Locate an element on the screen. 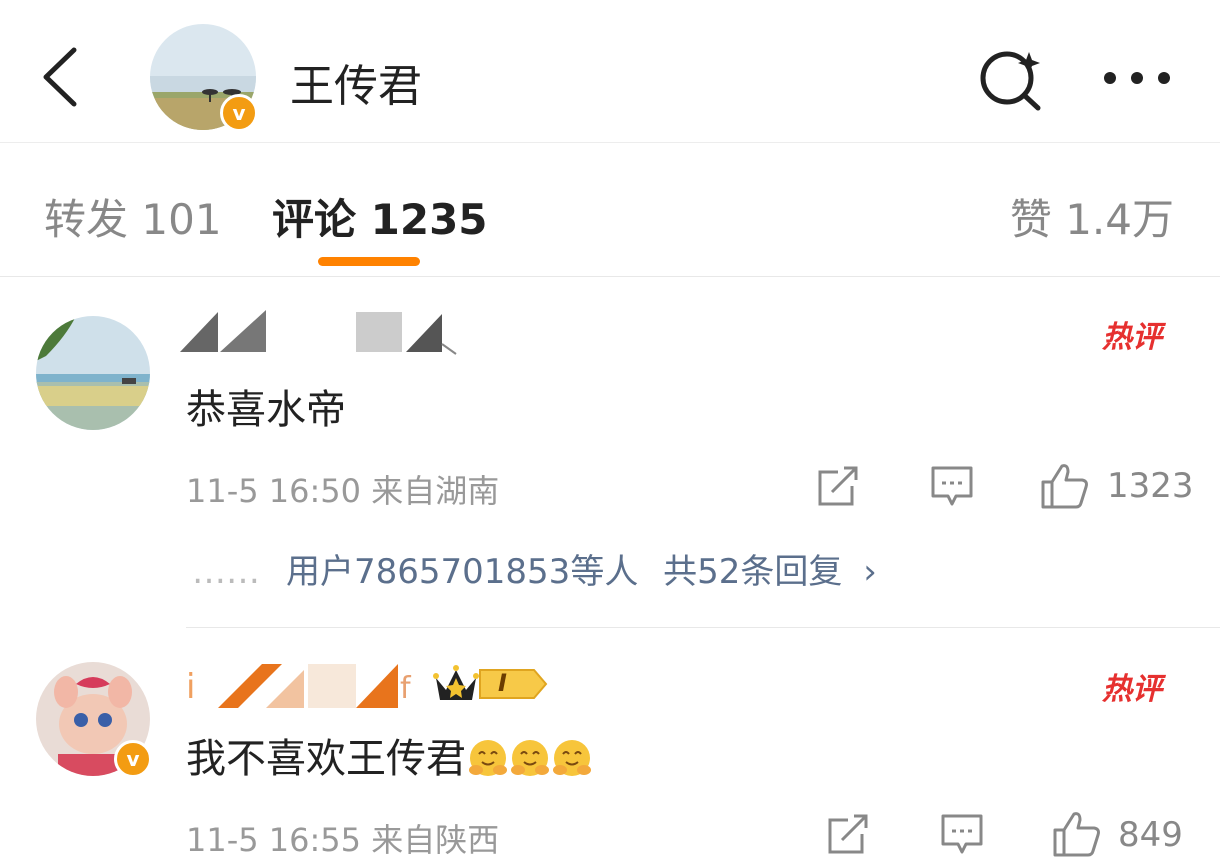 This screenshot has width=1220, height=866. comment-text-body: 我不喜欢王传君 is located at coordinates (326, 759).